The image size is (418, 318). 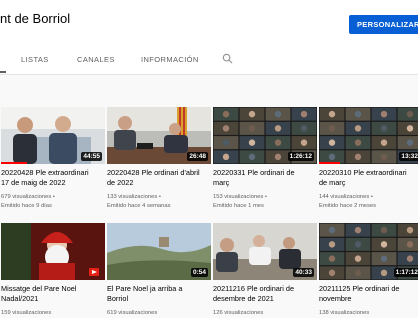 What do you see at coordinates (159, 135) in the screenshot?
I see `video-thumbnail: 26:48` at bounding box center [159, 135].